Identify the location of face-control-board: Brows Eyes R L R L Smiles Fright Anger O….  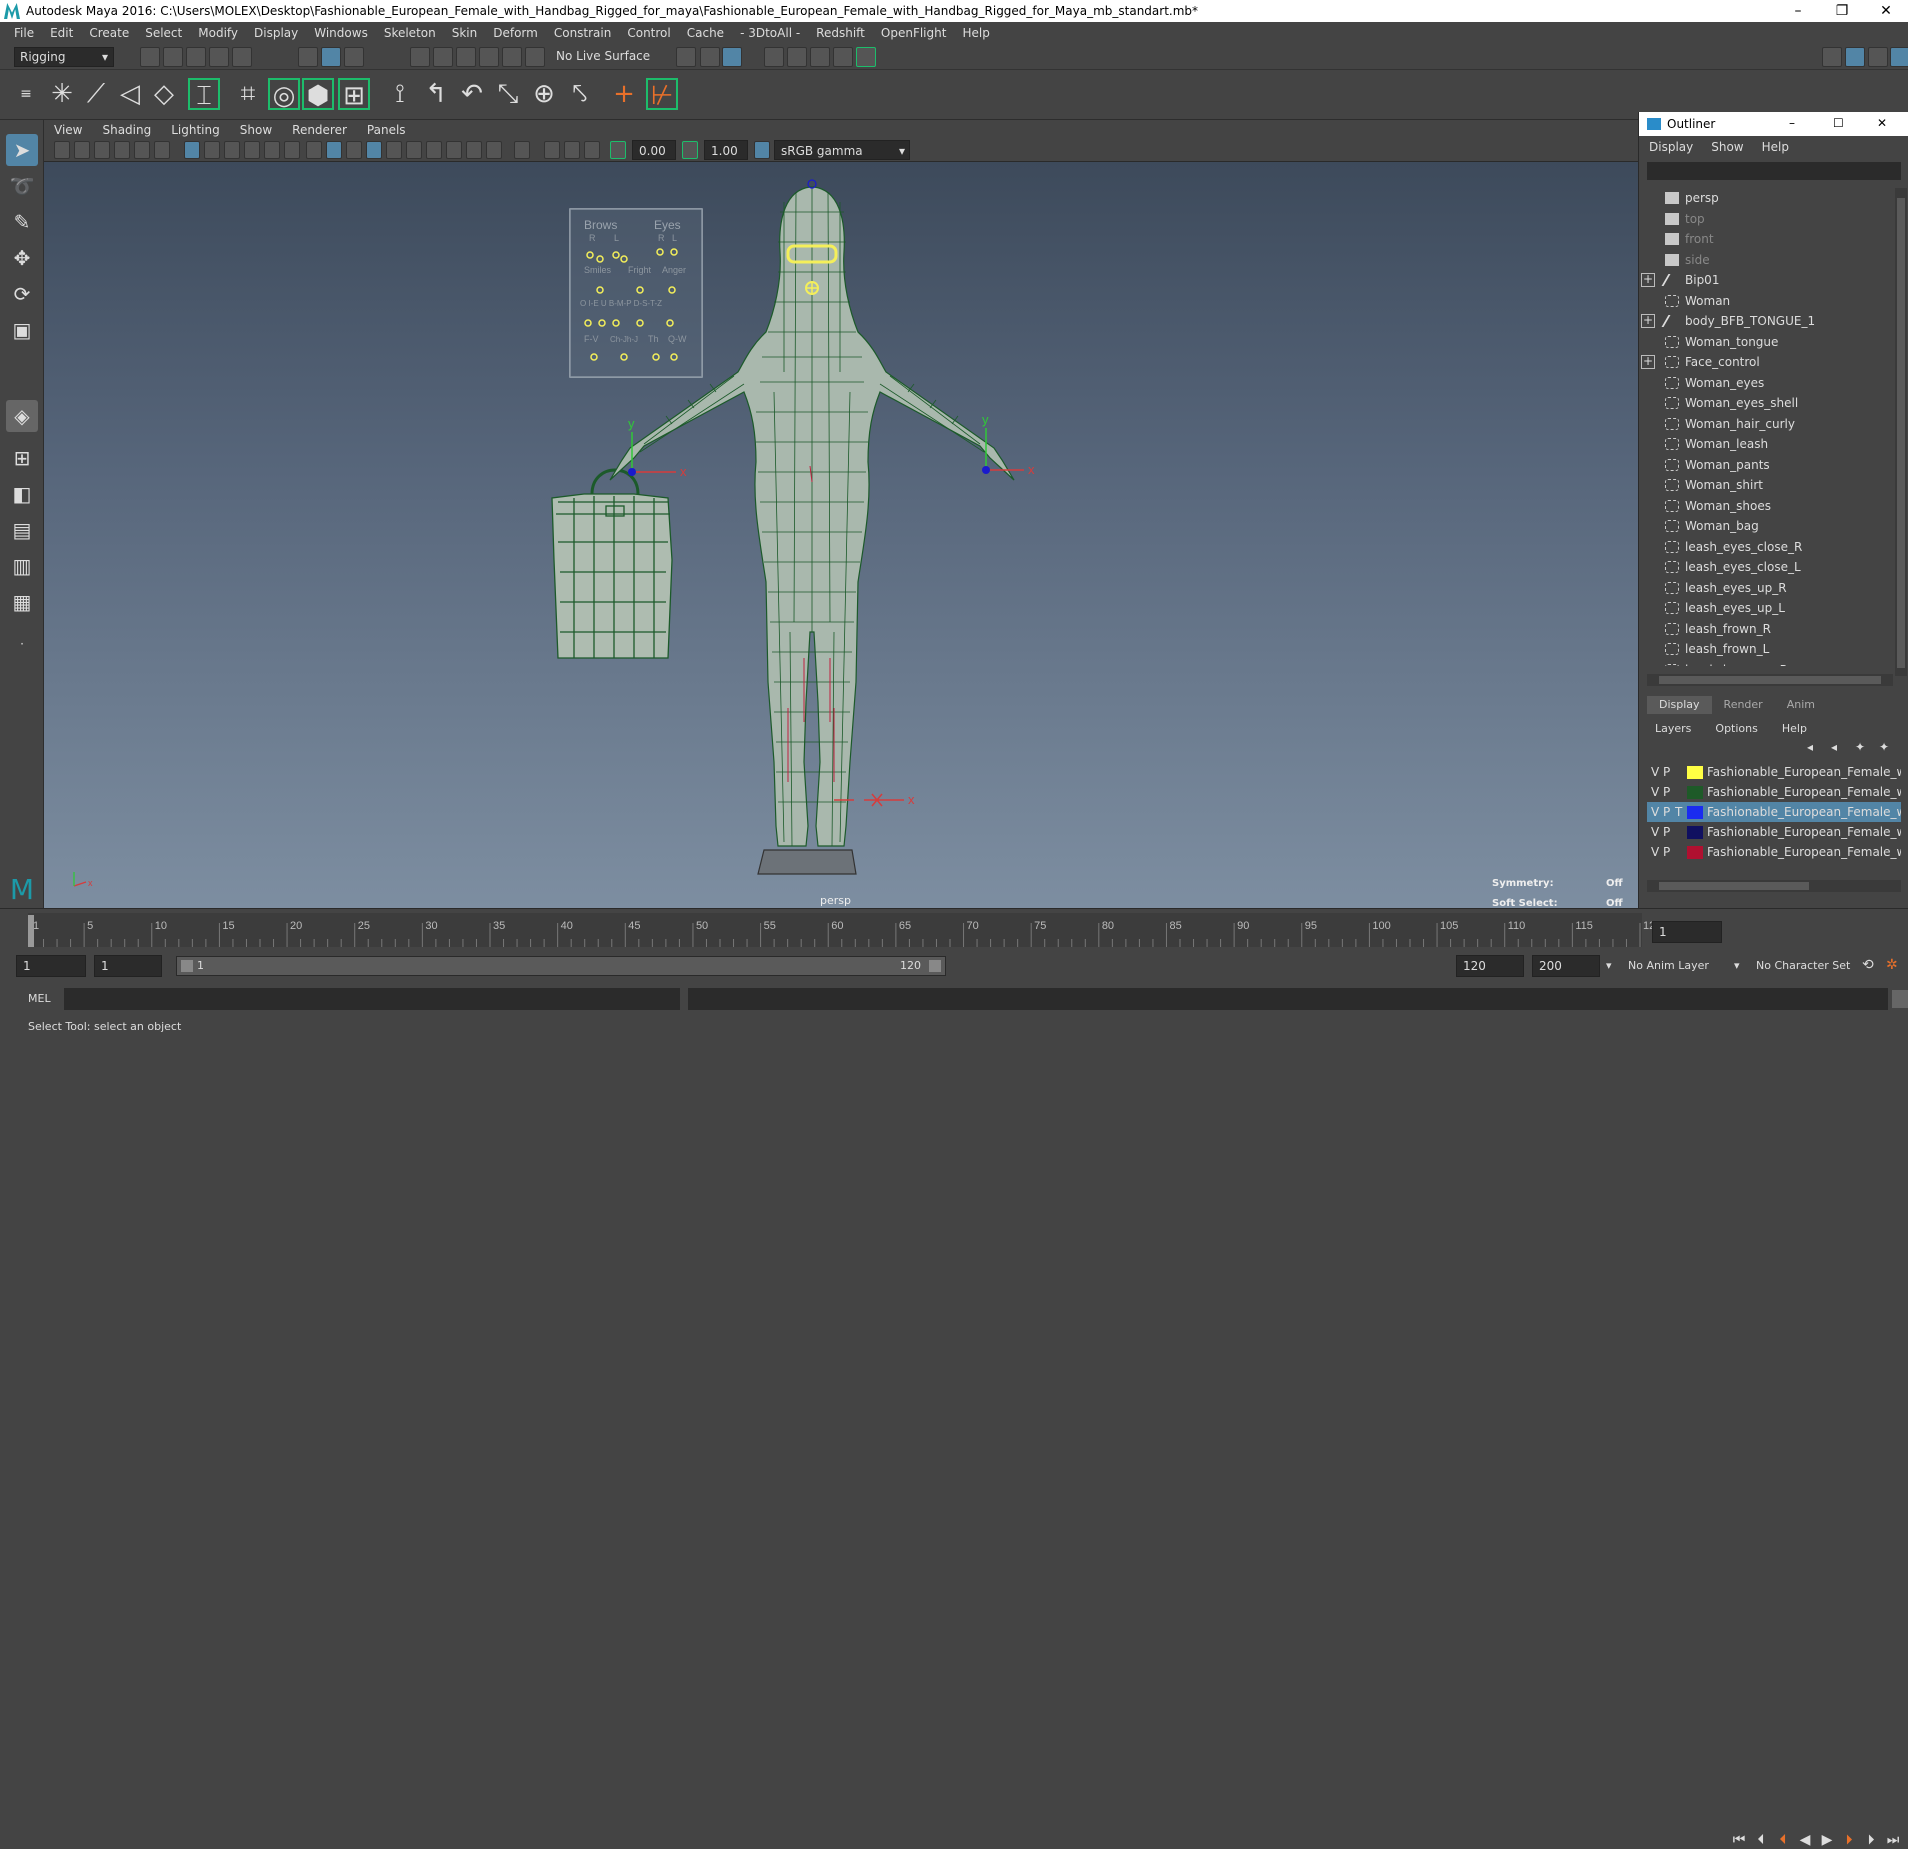
(636, 293).